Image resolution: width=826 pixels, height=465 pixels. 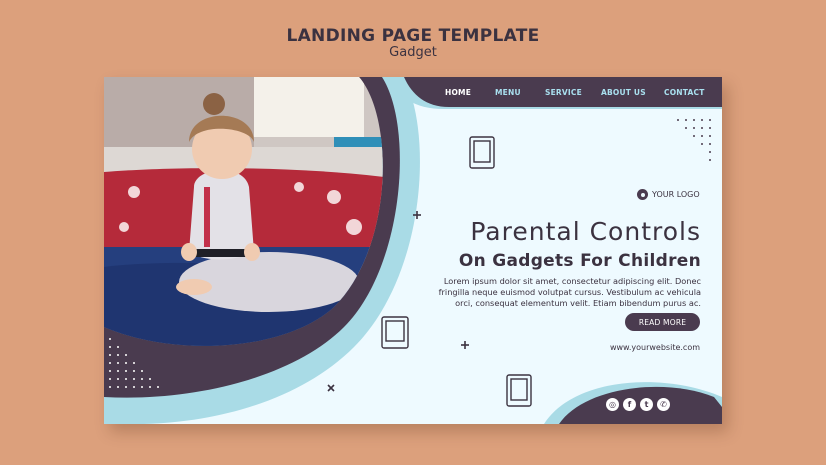 I want to click on facebook-icon: f, so click(x=629, y=404).